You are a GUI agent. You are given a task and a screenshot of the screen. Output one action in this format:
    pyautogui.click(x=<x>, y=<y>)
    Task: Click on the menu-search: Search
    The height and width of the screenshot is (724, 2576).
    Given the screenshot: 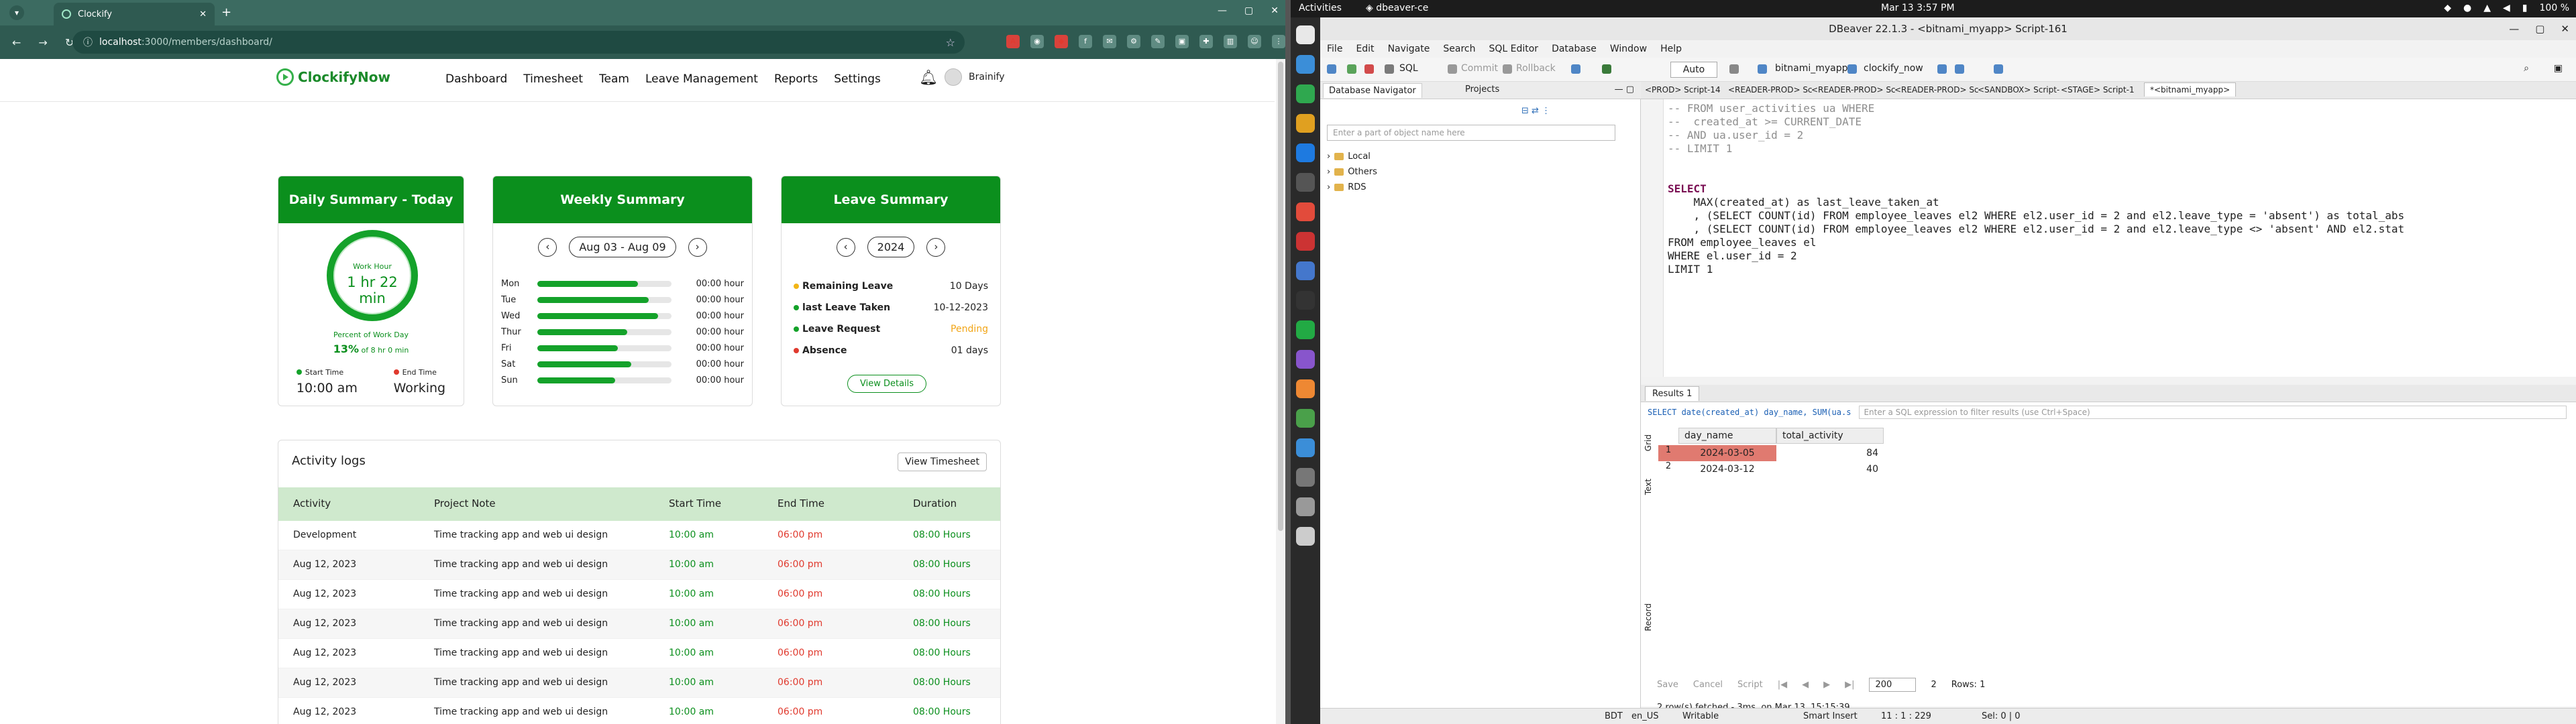 What is the action you would take?
    pyautogui.click(x=1459, y=49)
    